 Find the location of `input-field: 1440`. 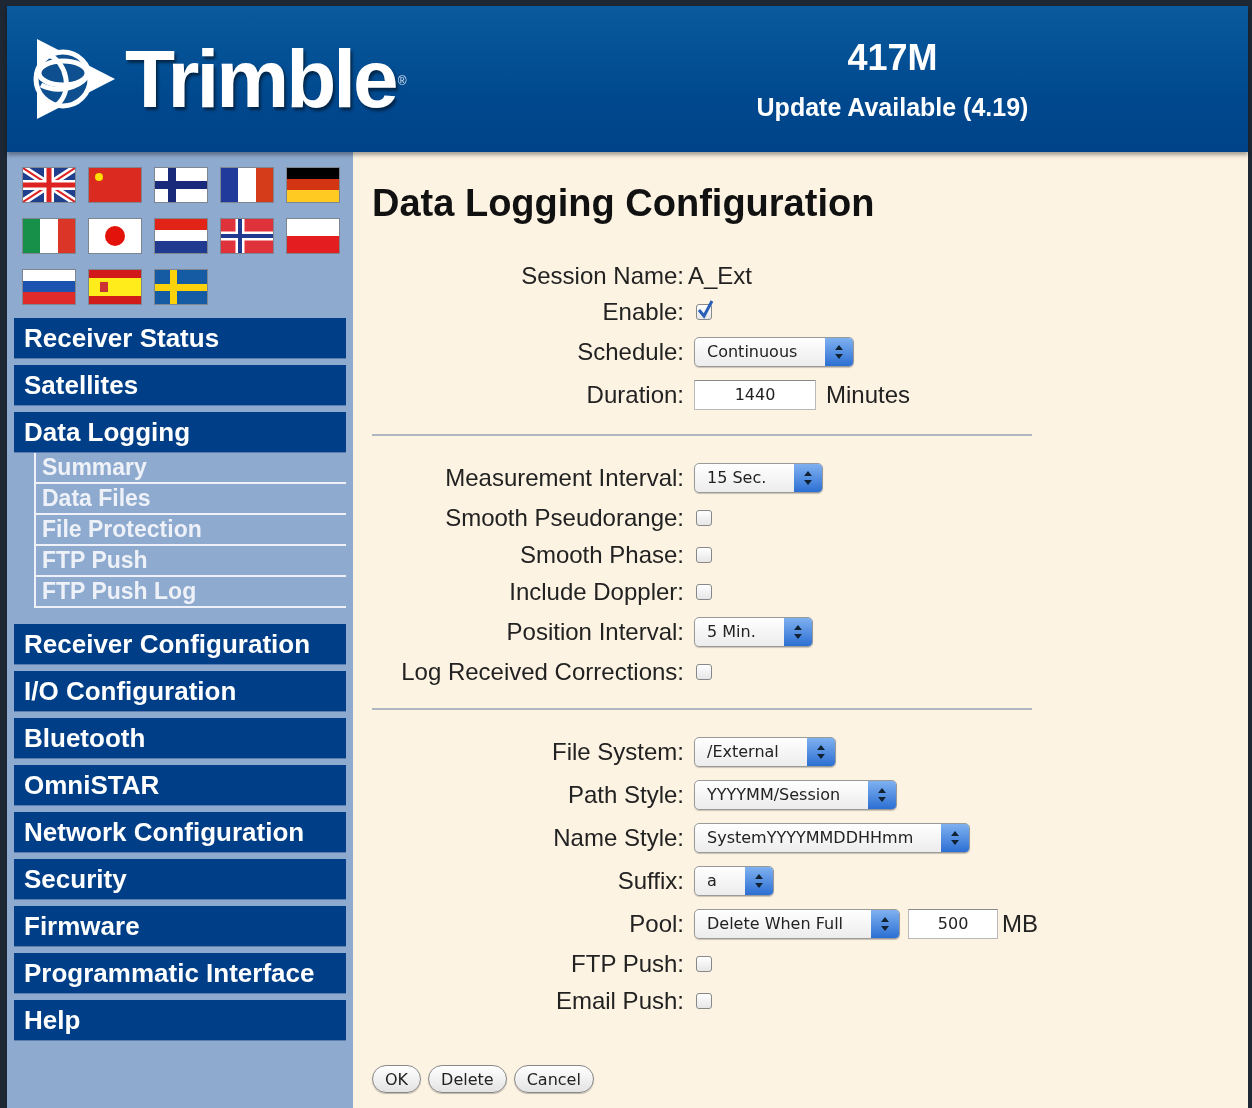

input-field: 1440 is located at coordinates (755, 394).